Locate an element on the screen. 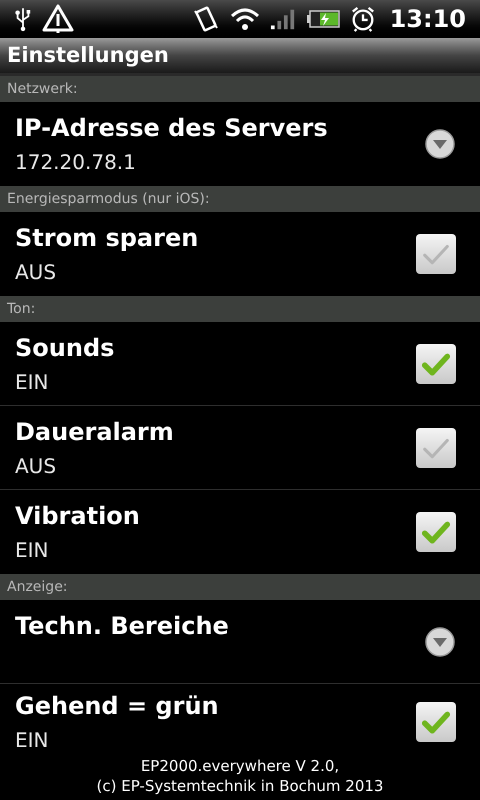  preference-title: Gehend = grün is located at coordinates (117, 706).